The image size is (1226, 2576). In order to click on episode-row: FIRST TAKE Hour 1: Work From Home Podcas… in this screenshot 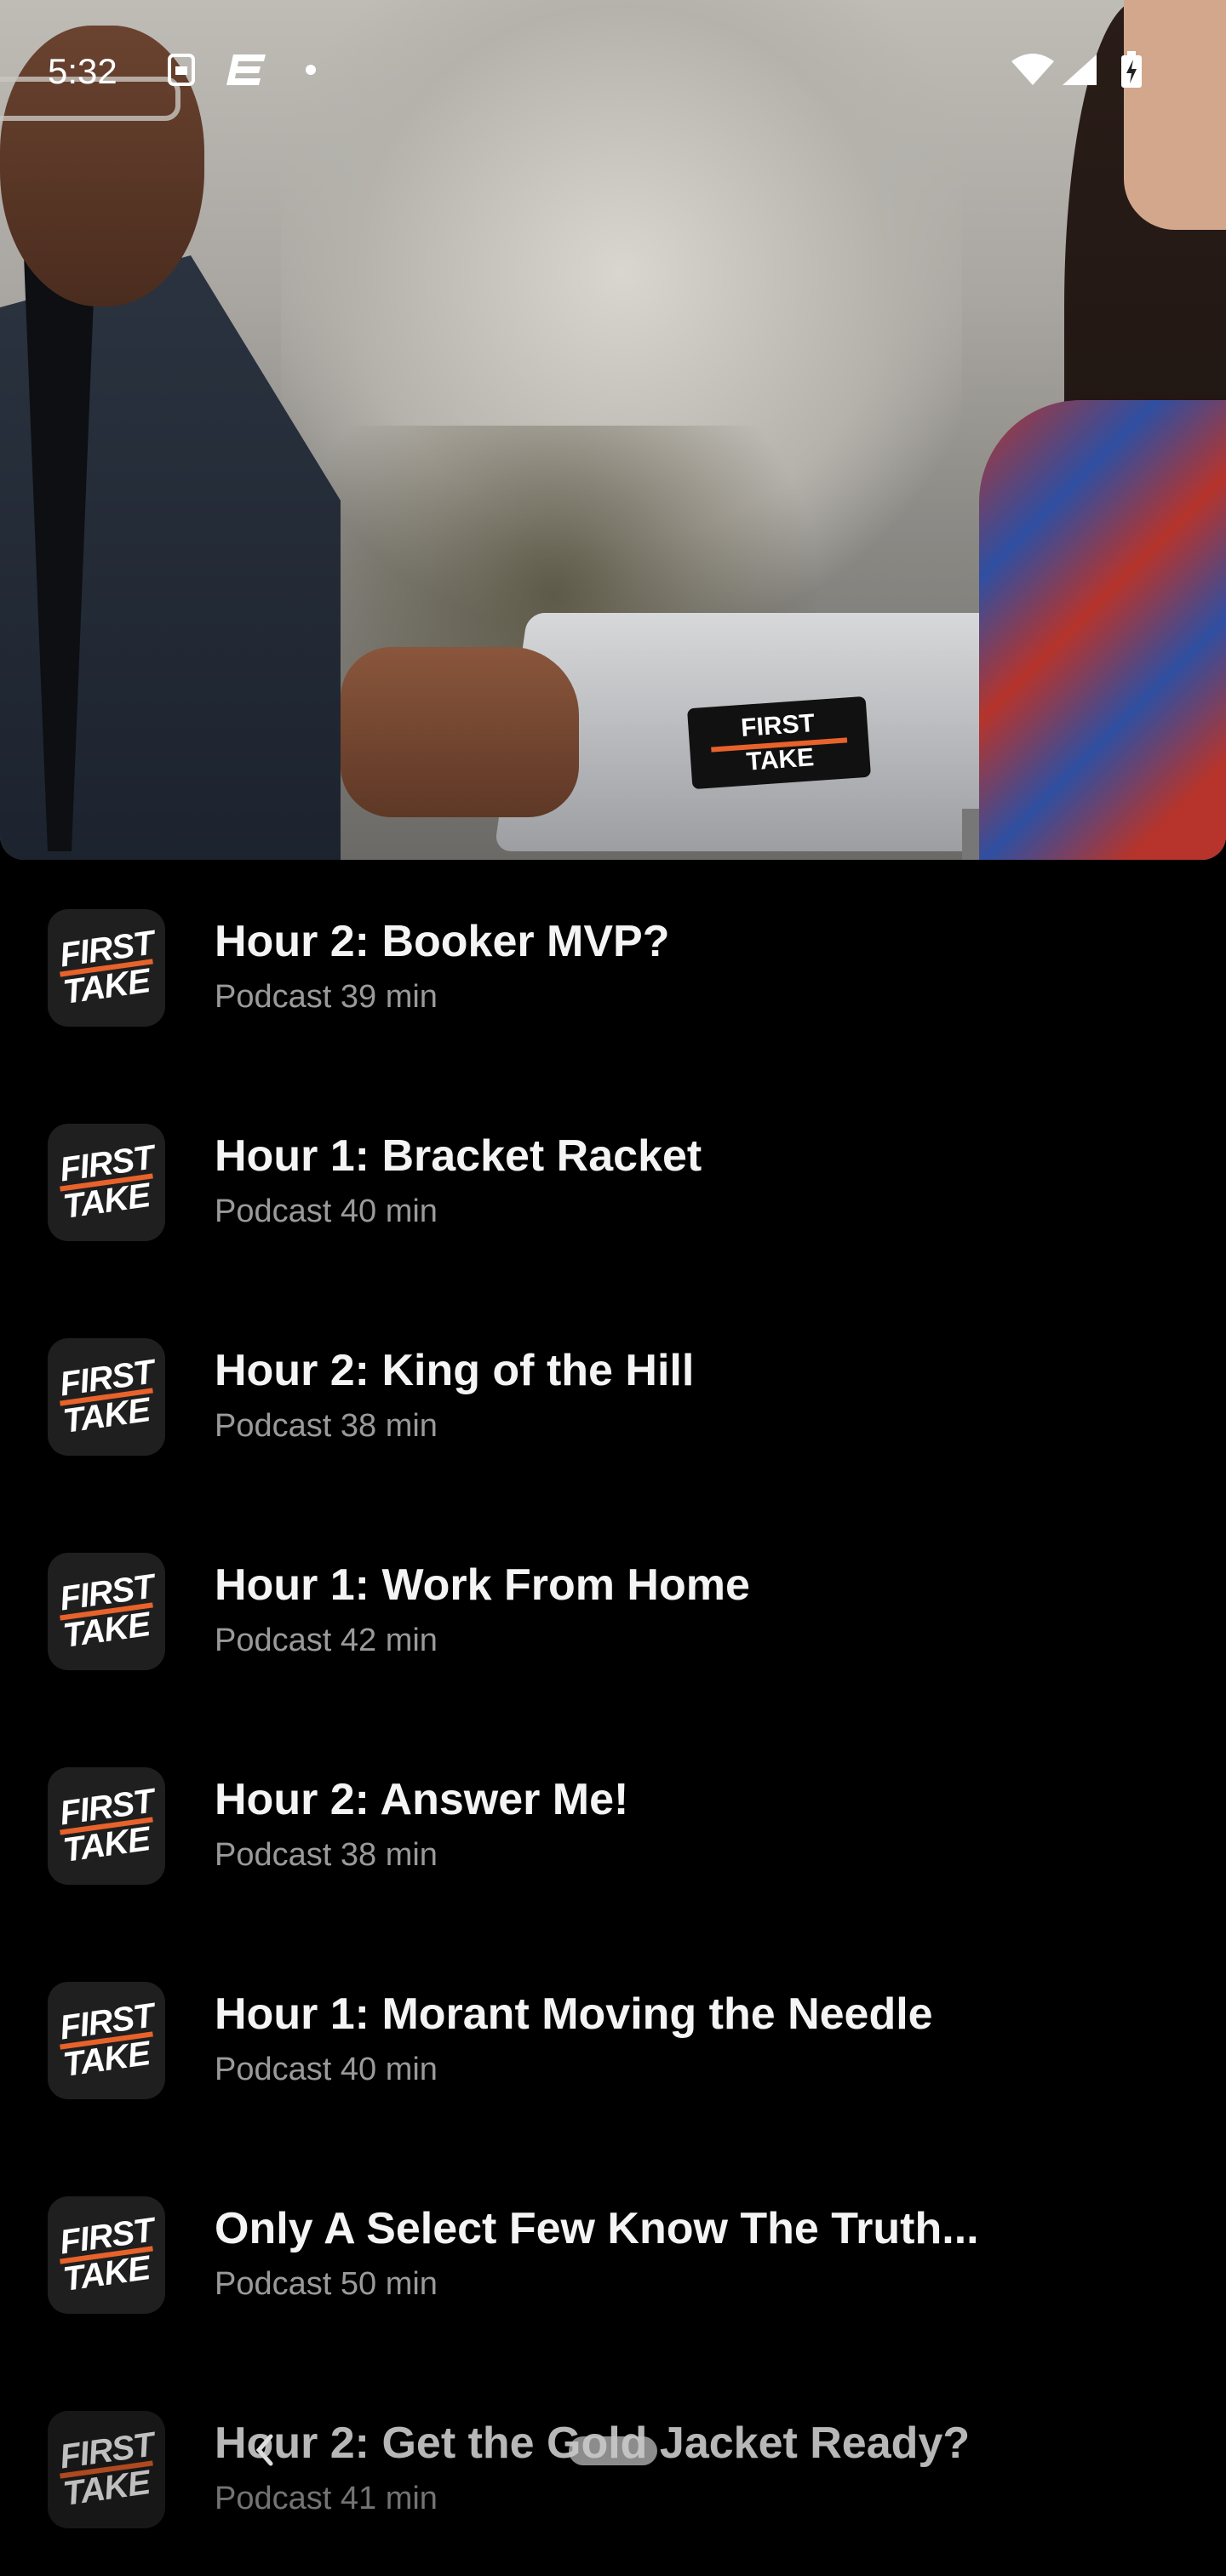, I will do `click(613, 1610)`.